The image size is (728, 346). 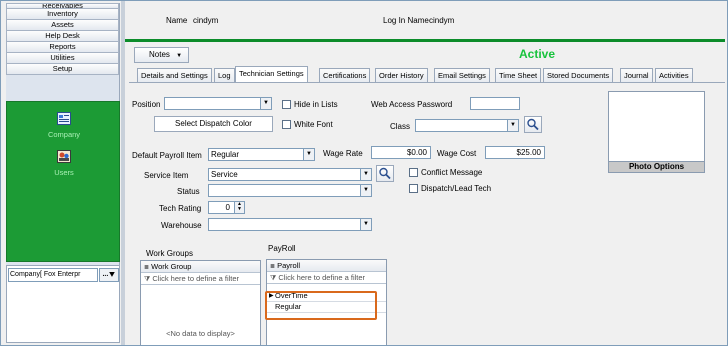 What do you see at coordinates (224, 75) in the screenshot?
I see `tab-log: Log` at bounding box center [224, 75].